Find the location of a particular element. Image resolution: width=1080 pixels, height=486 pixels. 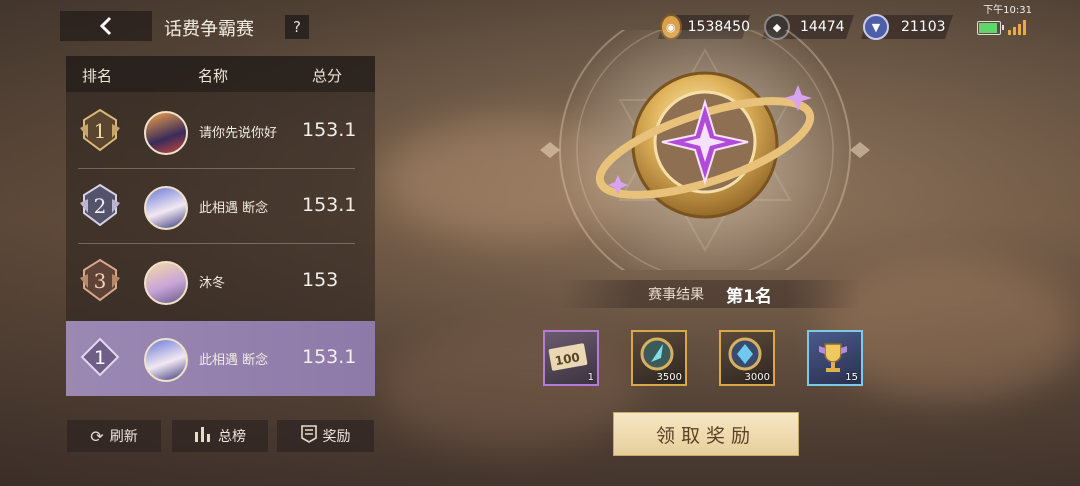

svg-text: 2 is located at coordinates (100, 206).